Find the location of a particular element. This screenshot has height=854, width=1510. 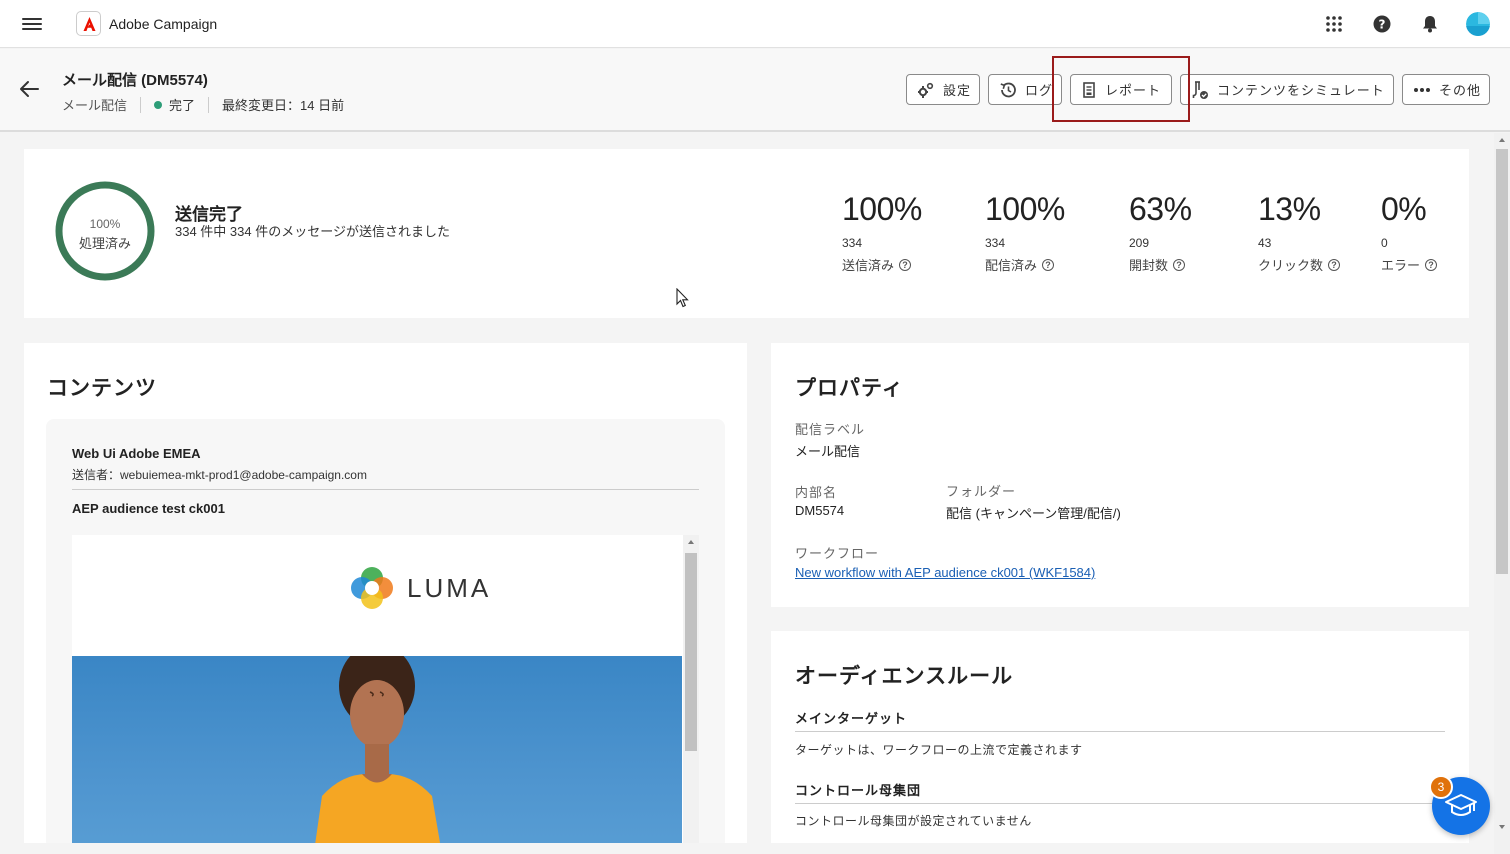

user-avatar is located at coordinates (1478, 24).